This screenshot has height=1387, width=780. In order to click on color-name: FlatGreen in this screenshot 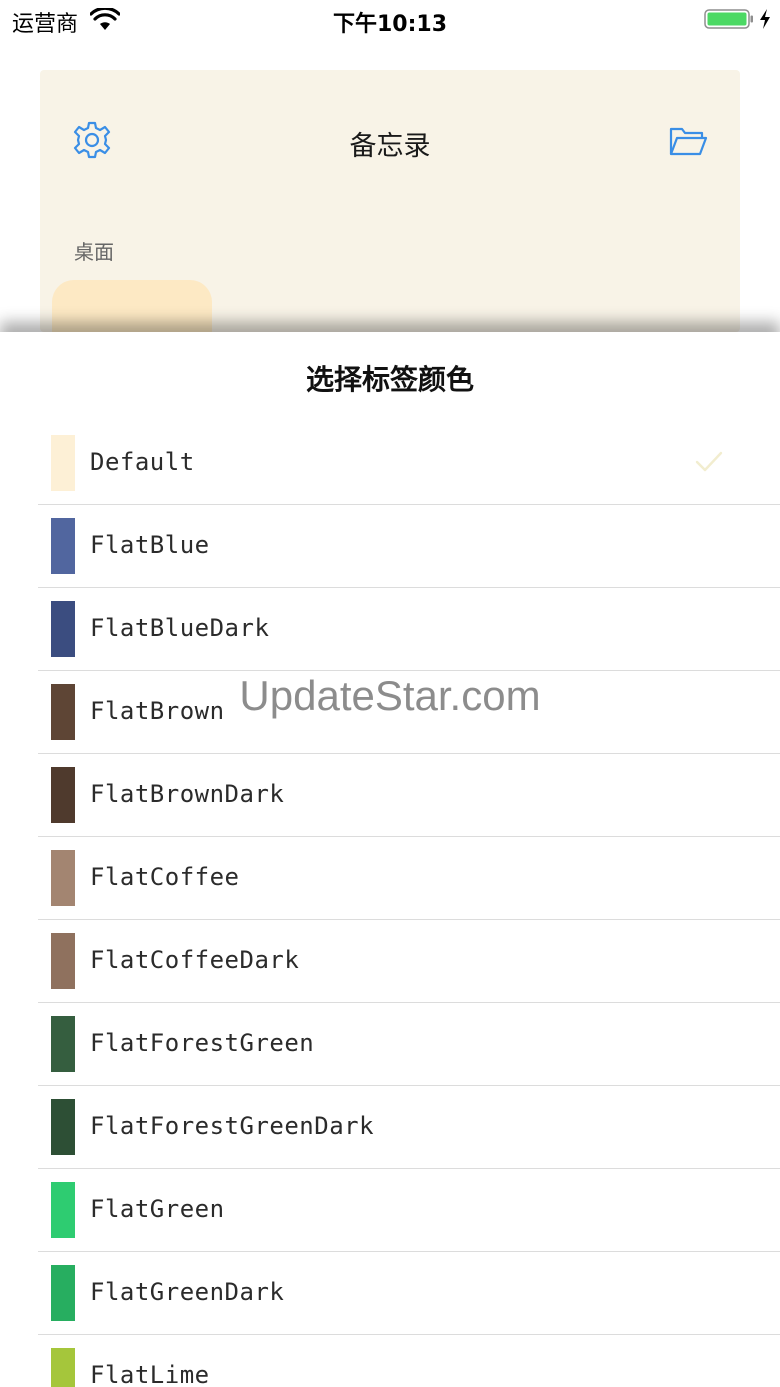, I will do `click(157, 1209)`.